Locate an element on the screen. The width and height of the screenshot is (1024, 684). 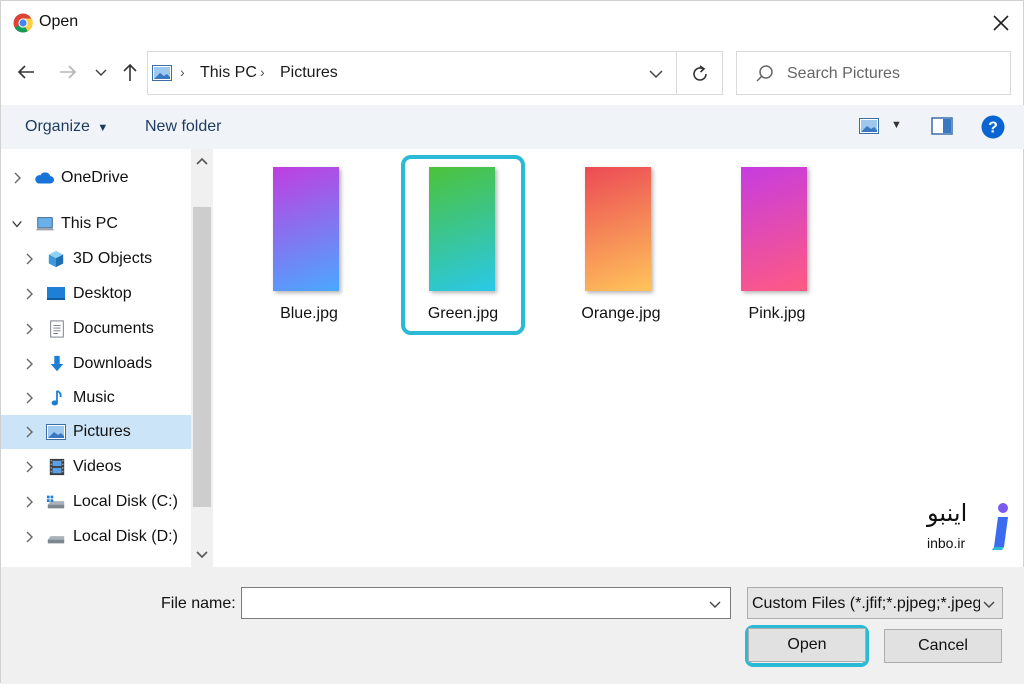
file-item-green: Green.jpg is located at coordinates (463, 245).